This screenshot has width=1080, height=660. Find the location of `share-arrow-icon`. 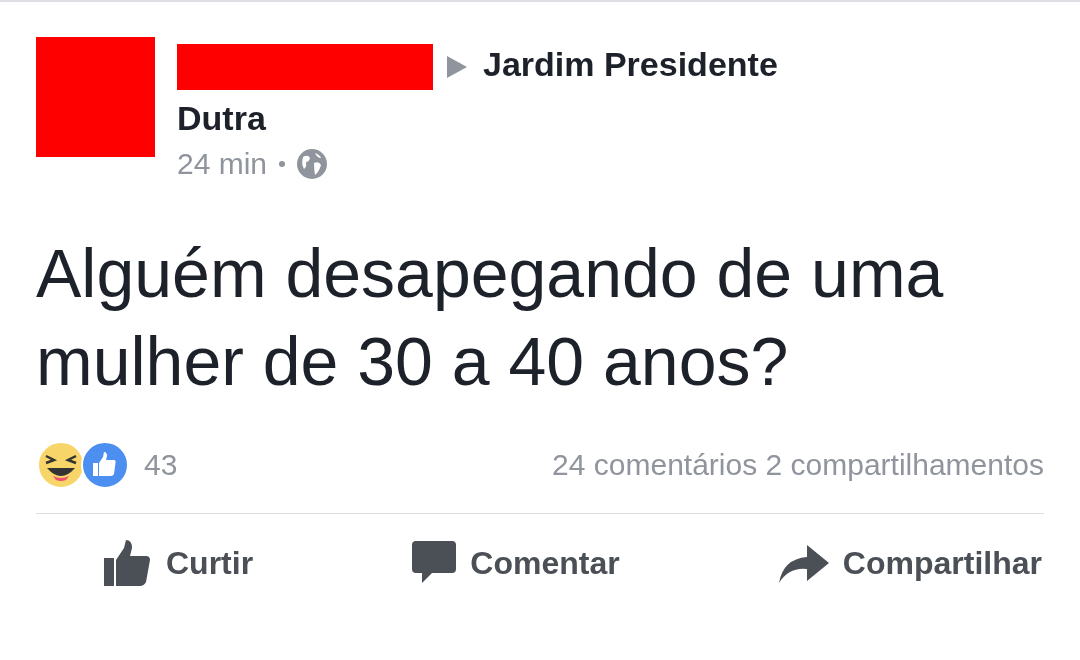

share-arrow-icon is located at coordinates (803, 563).